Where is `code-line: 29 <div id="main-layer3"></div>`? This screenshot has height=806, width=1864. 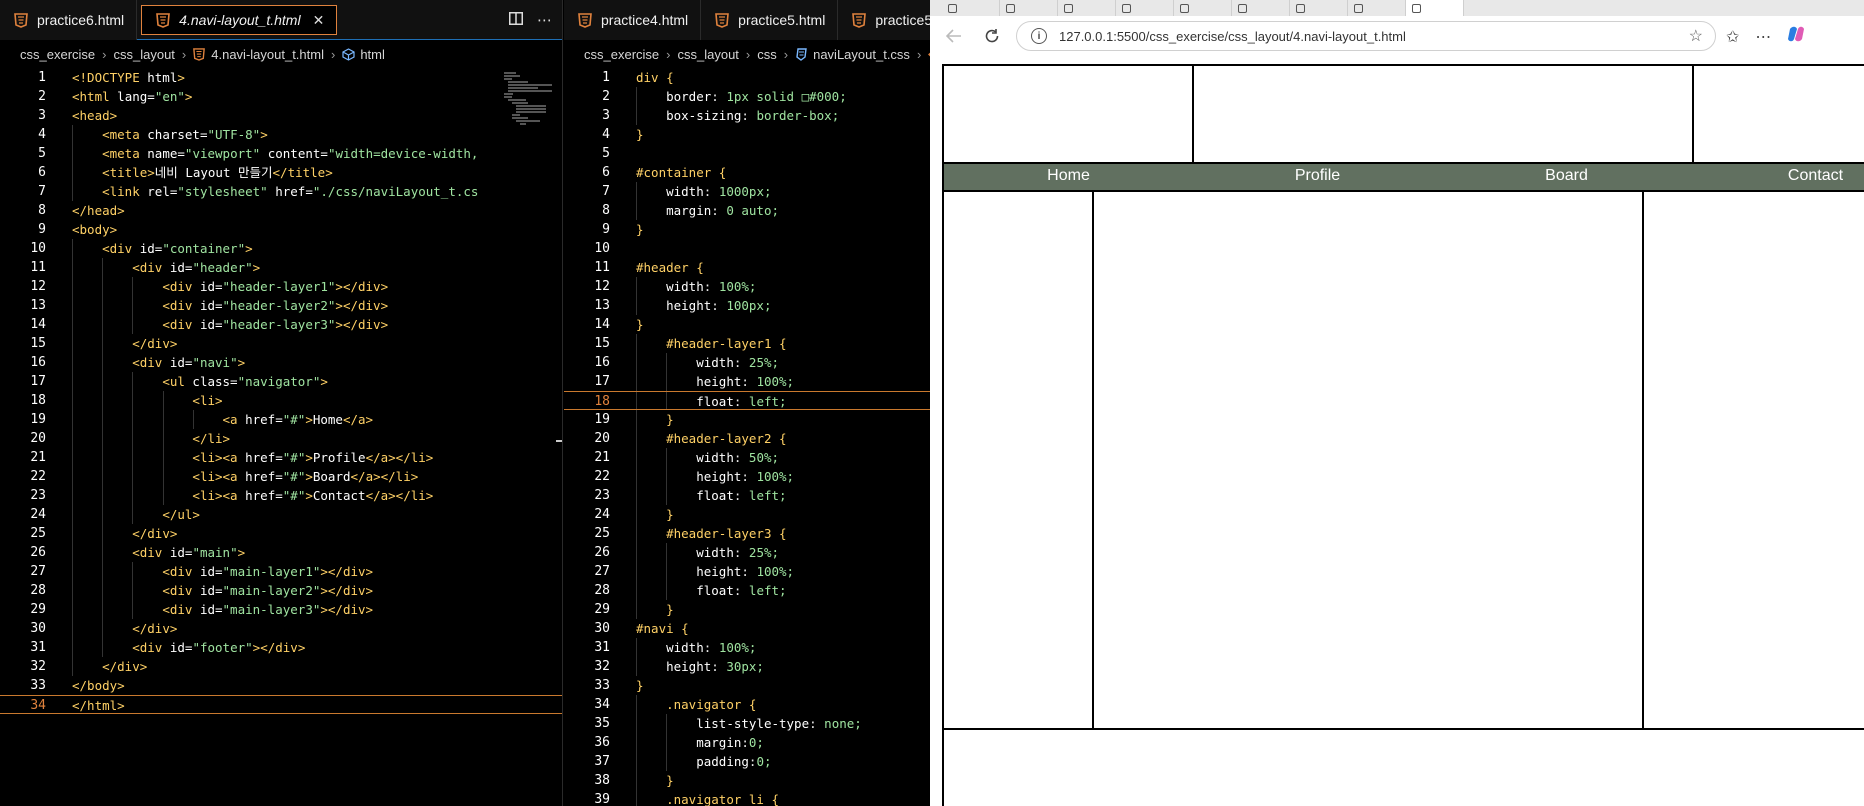 code-line: 29 <div id="main-layer3"></div> is located at coordinates (281, 609).